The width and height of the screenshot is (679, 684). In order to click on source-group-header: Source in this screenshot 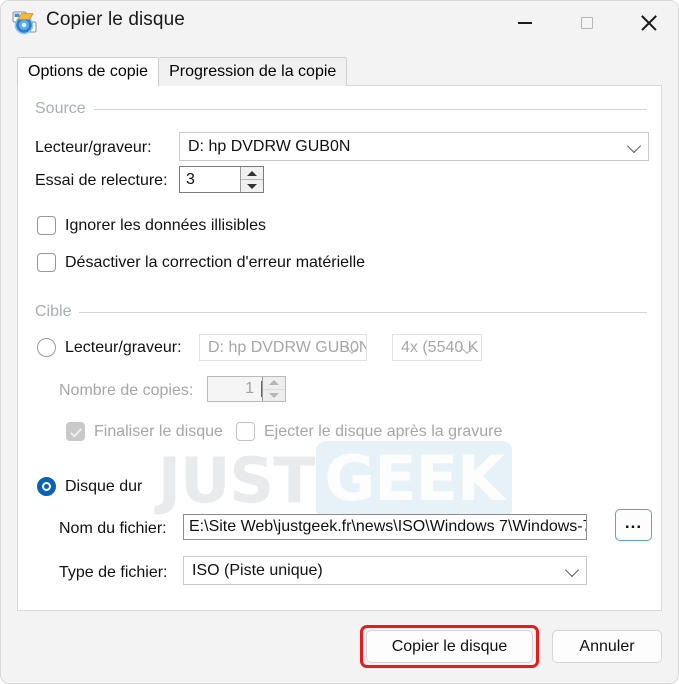, I will do `click(341, 109)`.